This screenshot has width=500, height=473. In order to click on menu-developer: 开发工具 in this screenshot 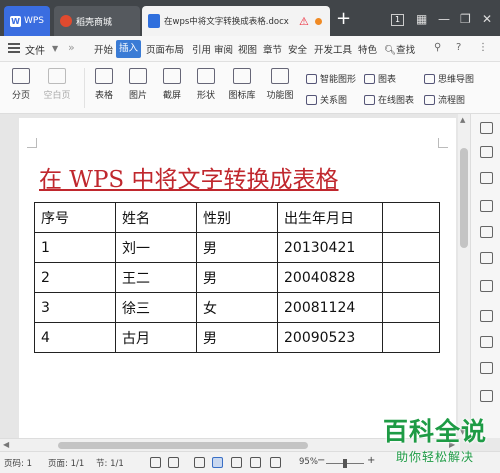, I will do `click(333, 49)`.